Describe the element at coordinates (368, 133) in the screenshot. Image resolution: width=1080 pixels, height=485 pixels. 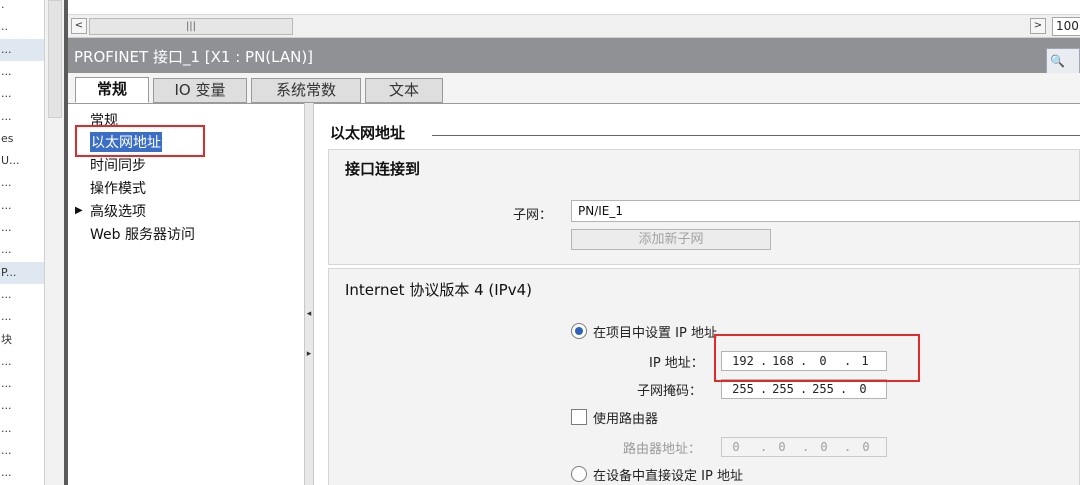
I see `section-heading: 以太网地址` at that location.